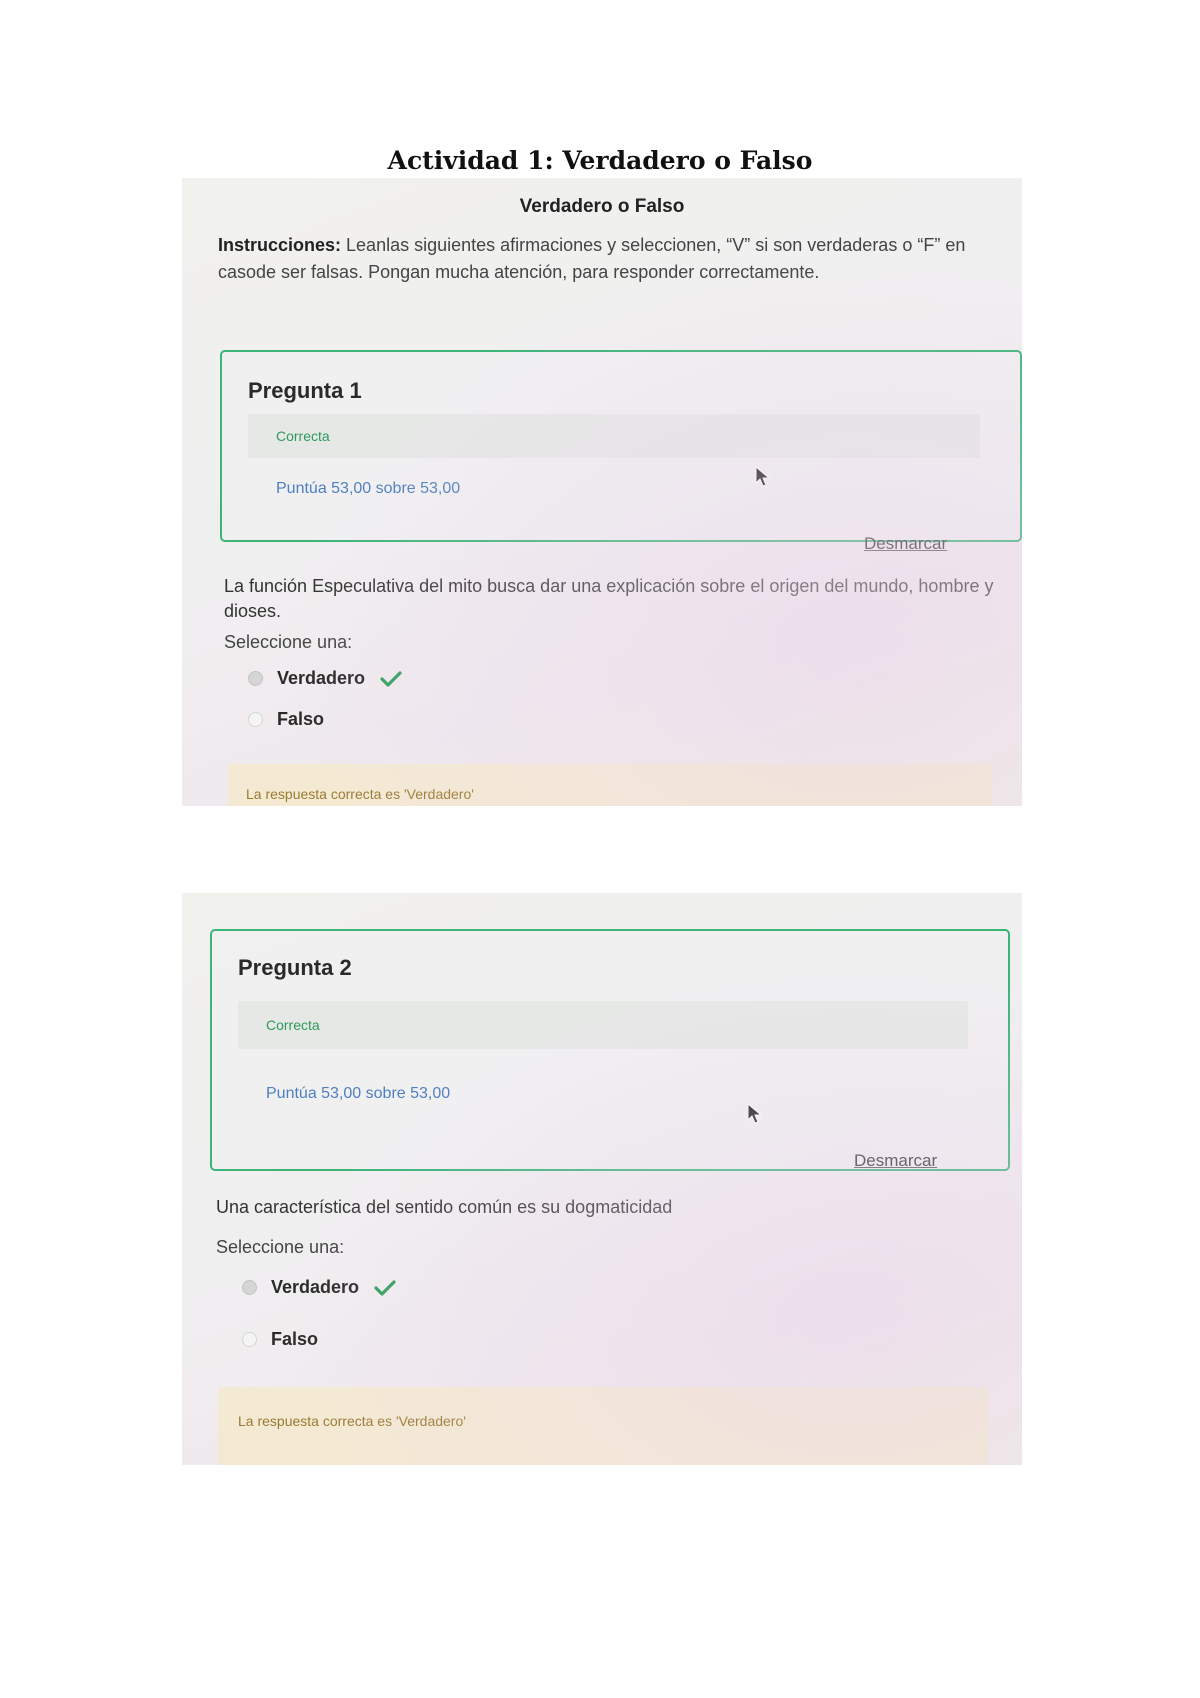 The image size is (1200, 1698). What do you see at coordinates (305, 390) in the screenshot?
I see `question-title: Pregunta 1` at bounding box center [305, 390].